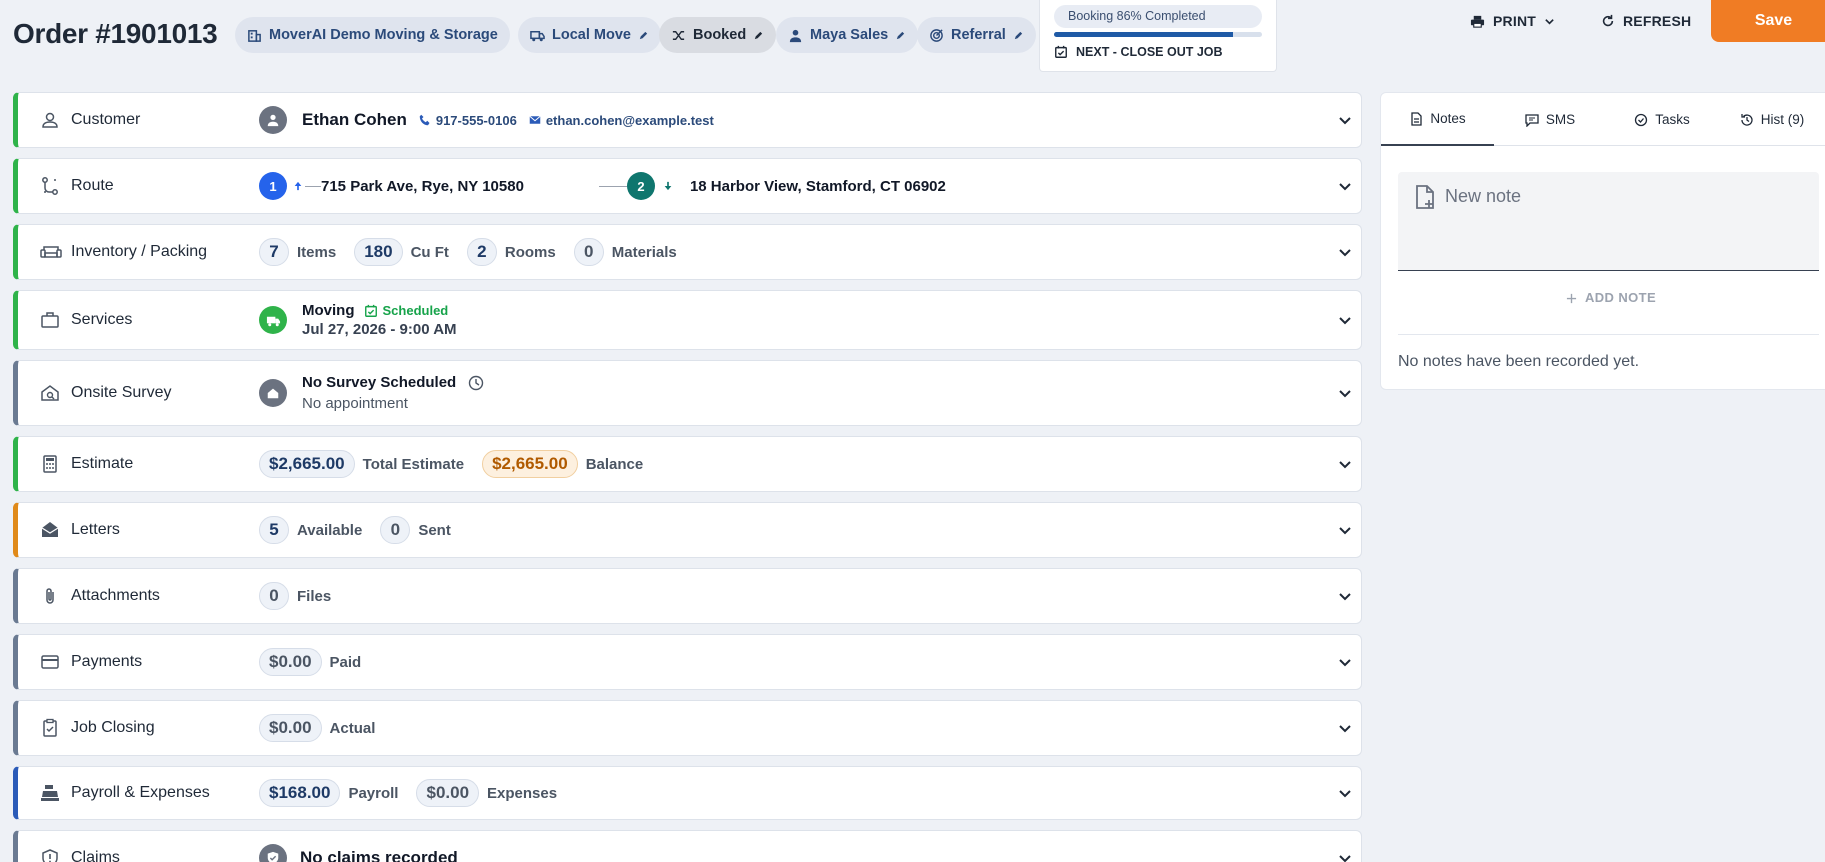 The height and width of the screenshot is (862, 1825). What do you see at coordinates (50, 530) in the screenshot?
I see `mailbox-icon` at bounding box center [50, 530].